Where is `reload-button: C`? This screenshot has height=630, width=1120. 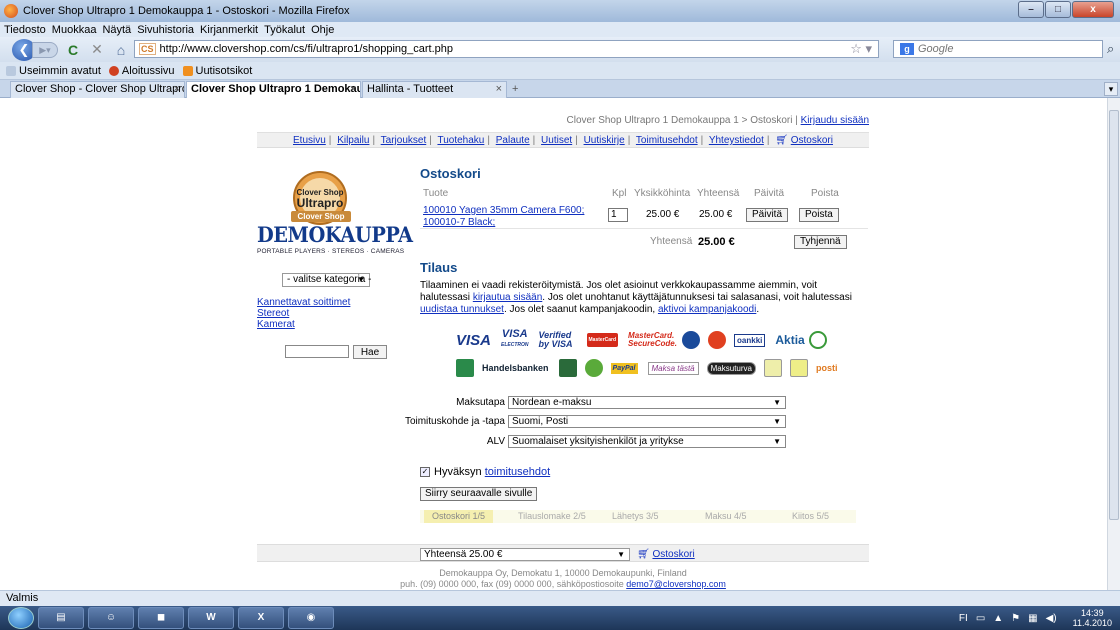 reload-button: C is located at coordinates (73, 50).